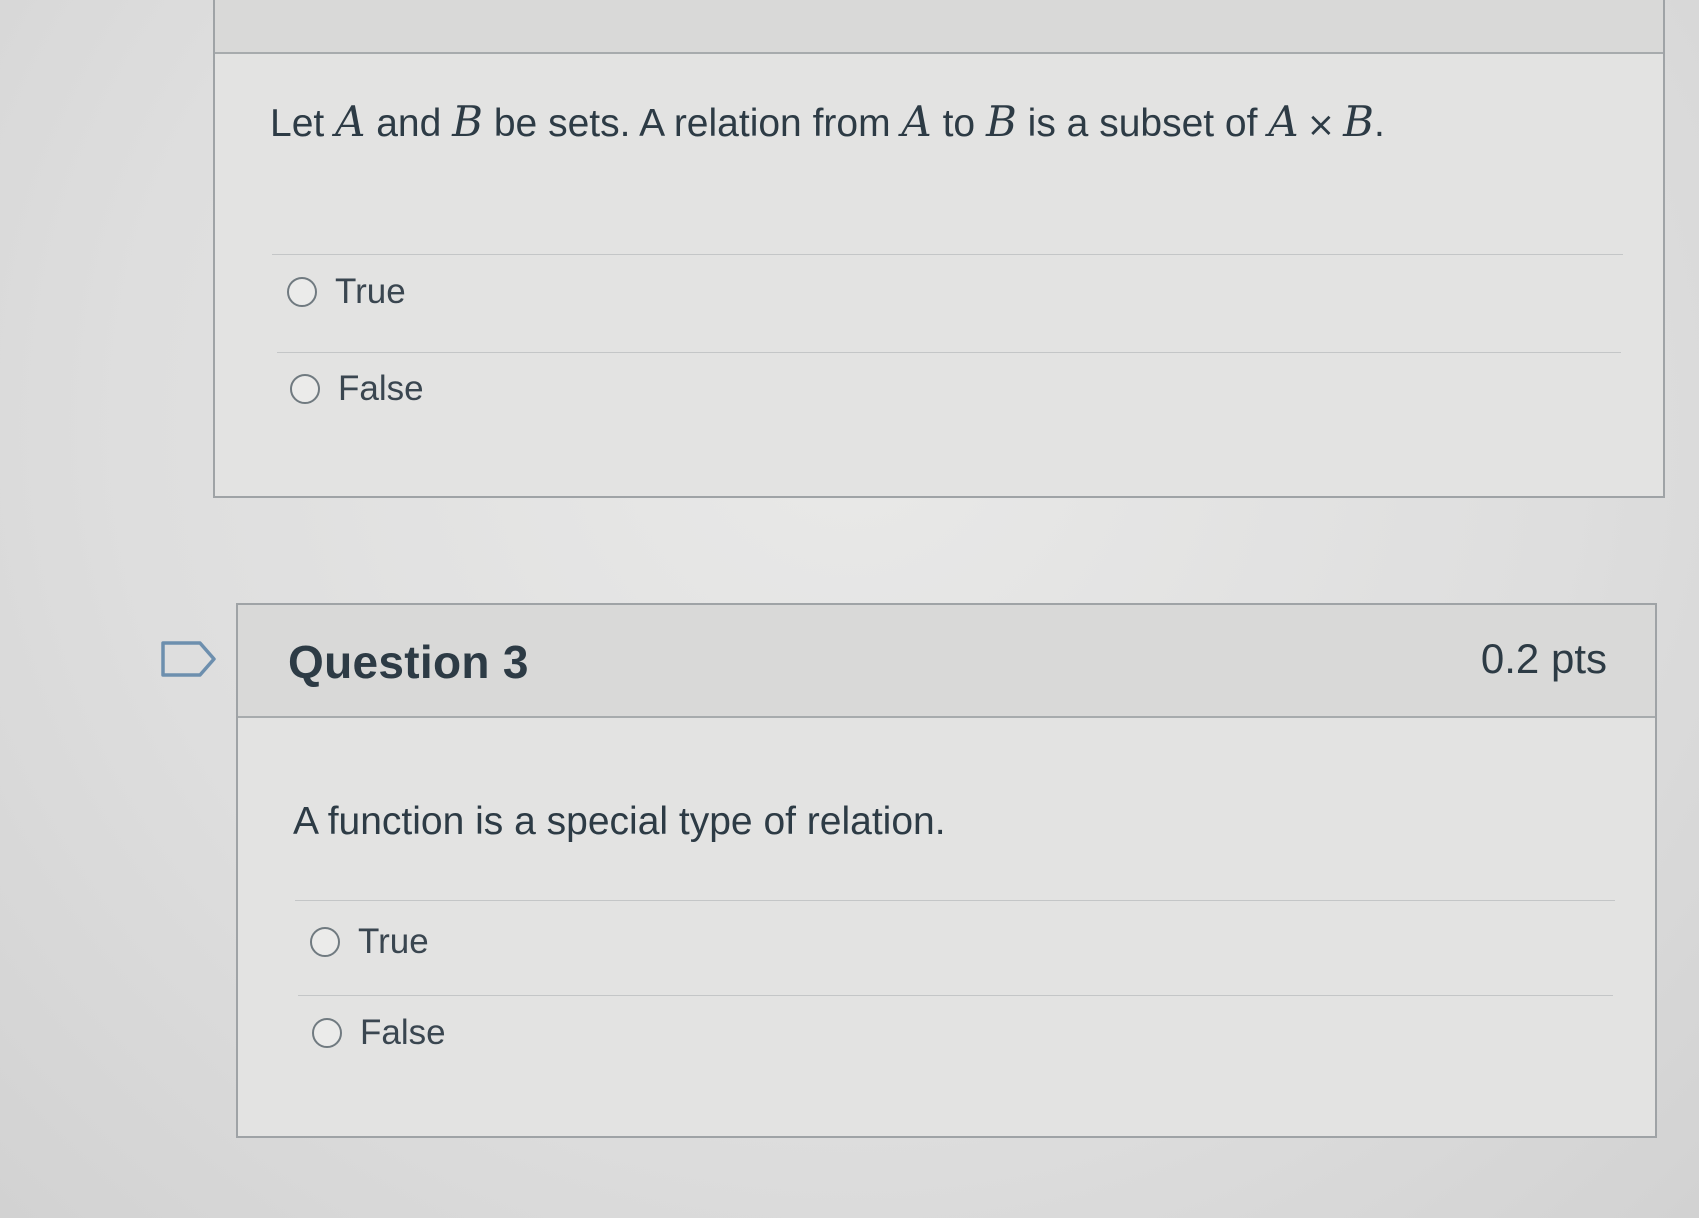  What do you see at coordinates (939, 27) in the screenshot?
I see `question-2-header` at bounding box center [939, 27].